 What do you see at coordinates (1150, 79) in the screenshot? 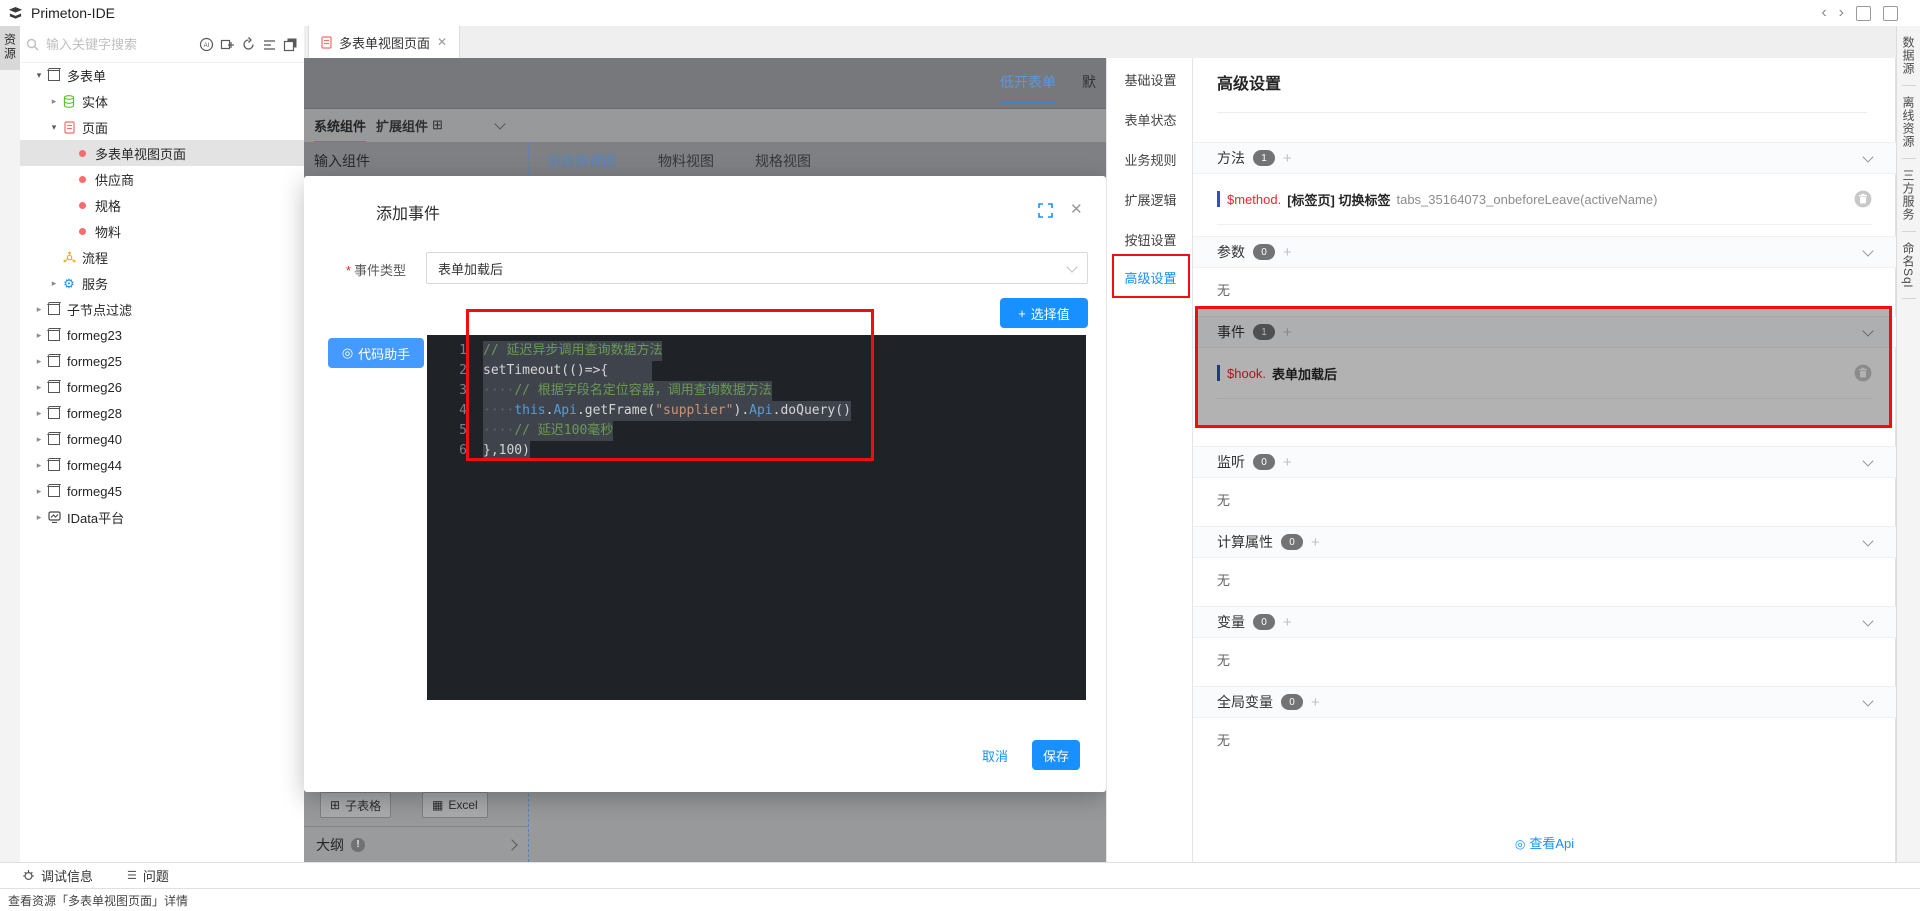
I see `menu-item-basic-settings: 基础设置` at bounding box center [1150, 79].